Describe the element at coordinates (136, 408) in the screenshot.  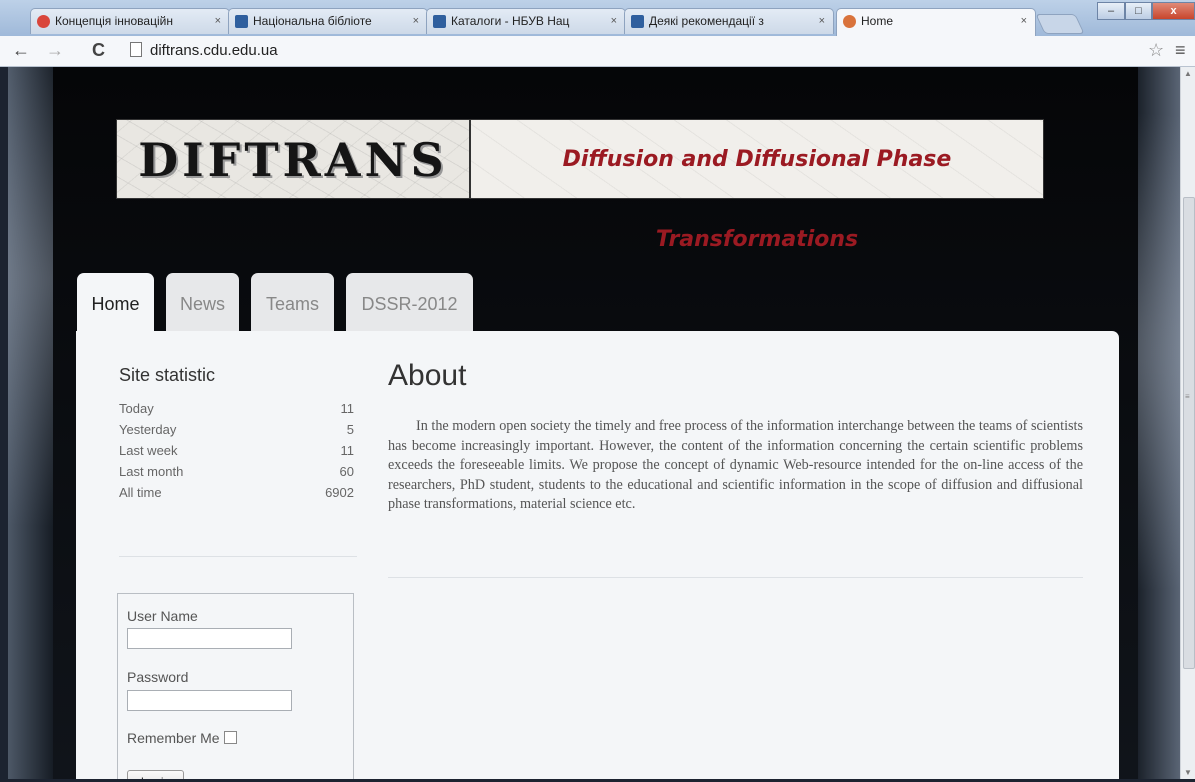
I see `stat-label-today: Today` at that location.